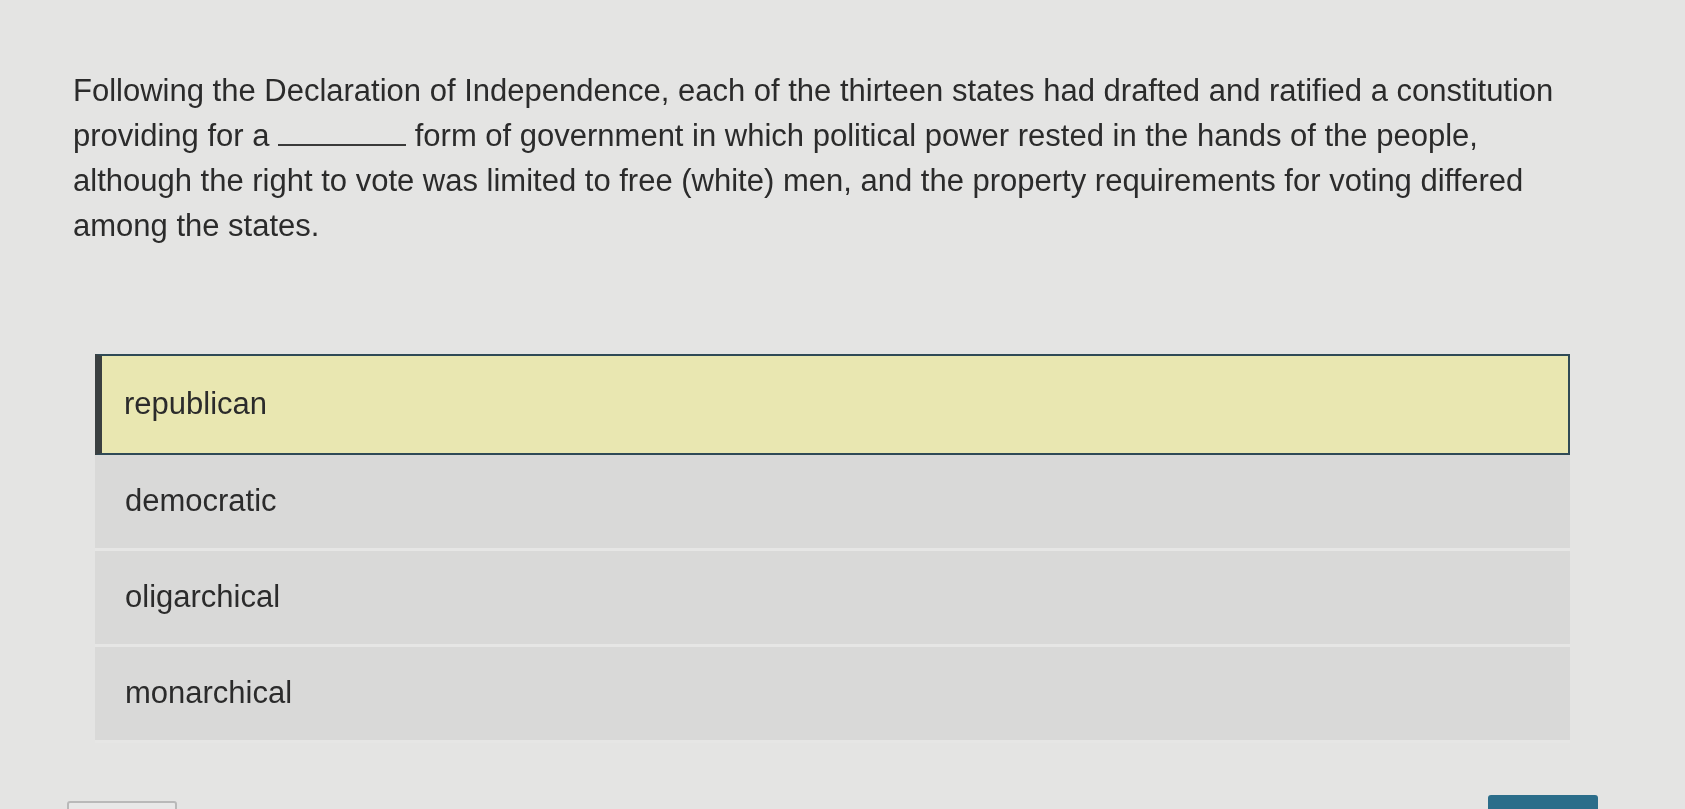 This screenshot has height=809, width=1685. I want to click on answer-option: democratic, so click(832, 503).